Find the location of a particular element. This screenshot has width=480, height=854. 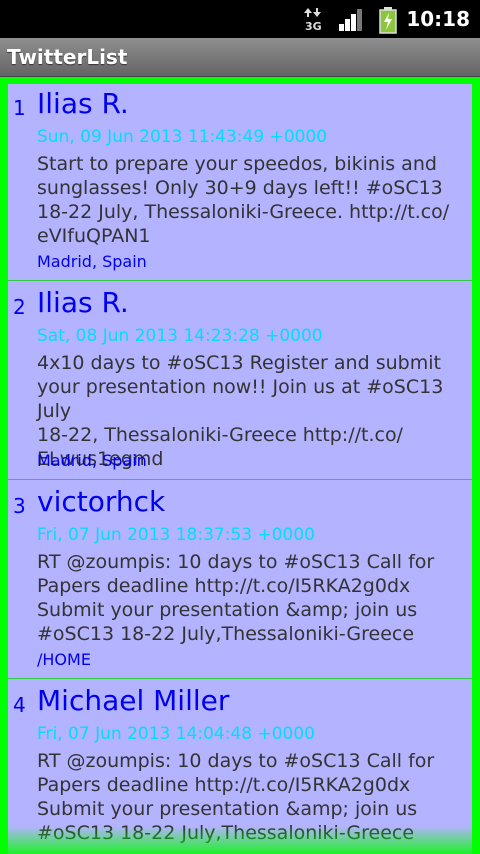

tweet-date: Sat, 08 Jun 2013 14:23:28 +0000 is located at coordinates (180, 336).